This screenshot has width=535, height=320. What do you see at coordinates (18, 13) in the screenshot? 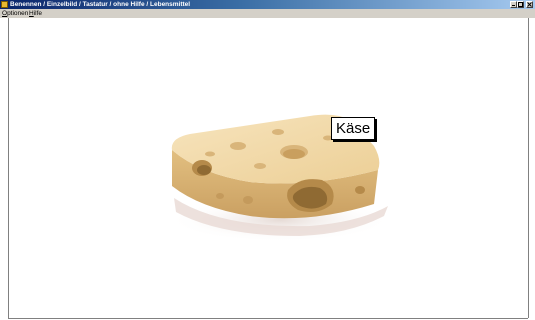
I see `menu-optionen-label: ptionen` at bounding box center [18, 13].